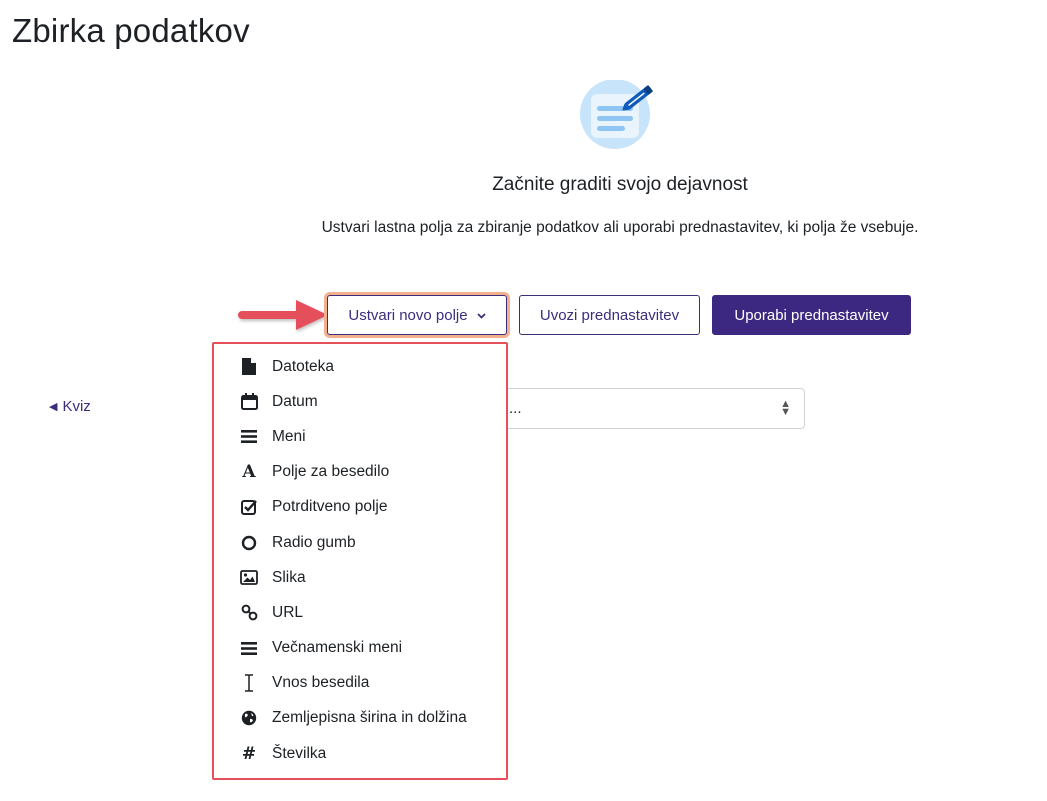 This screenshot has height=801, width=1047. What do you see at coordinates (131, 30) in the screenshot?
I see `page-title: Zbirka podatkov` at bounding box center [131, 30].